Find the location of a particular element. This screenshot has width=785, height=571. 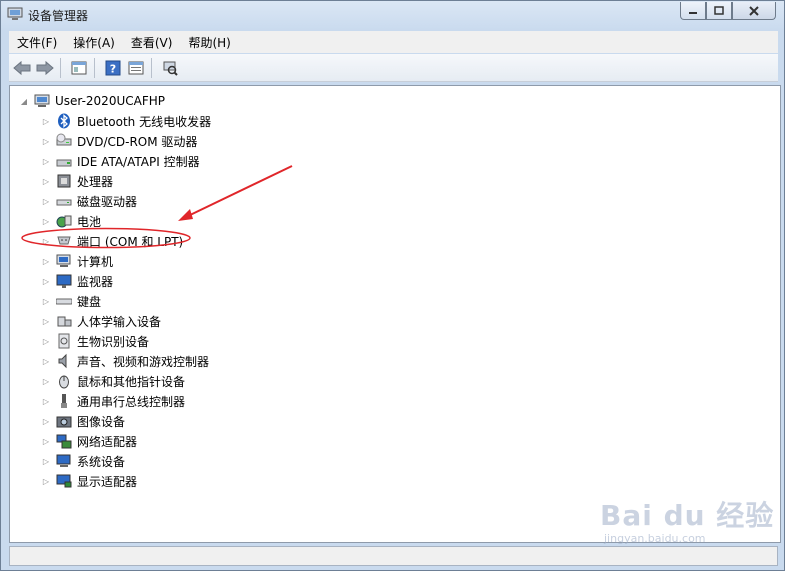

title-bar: 设备管理器 is located at coordinates (392, 15).